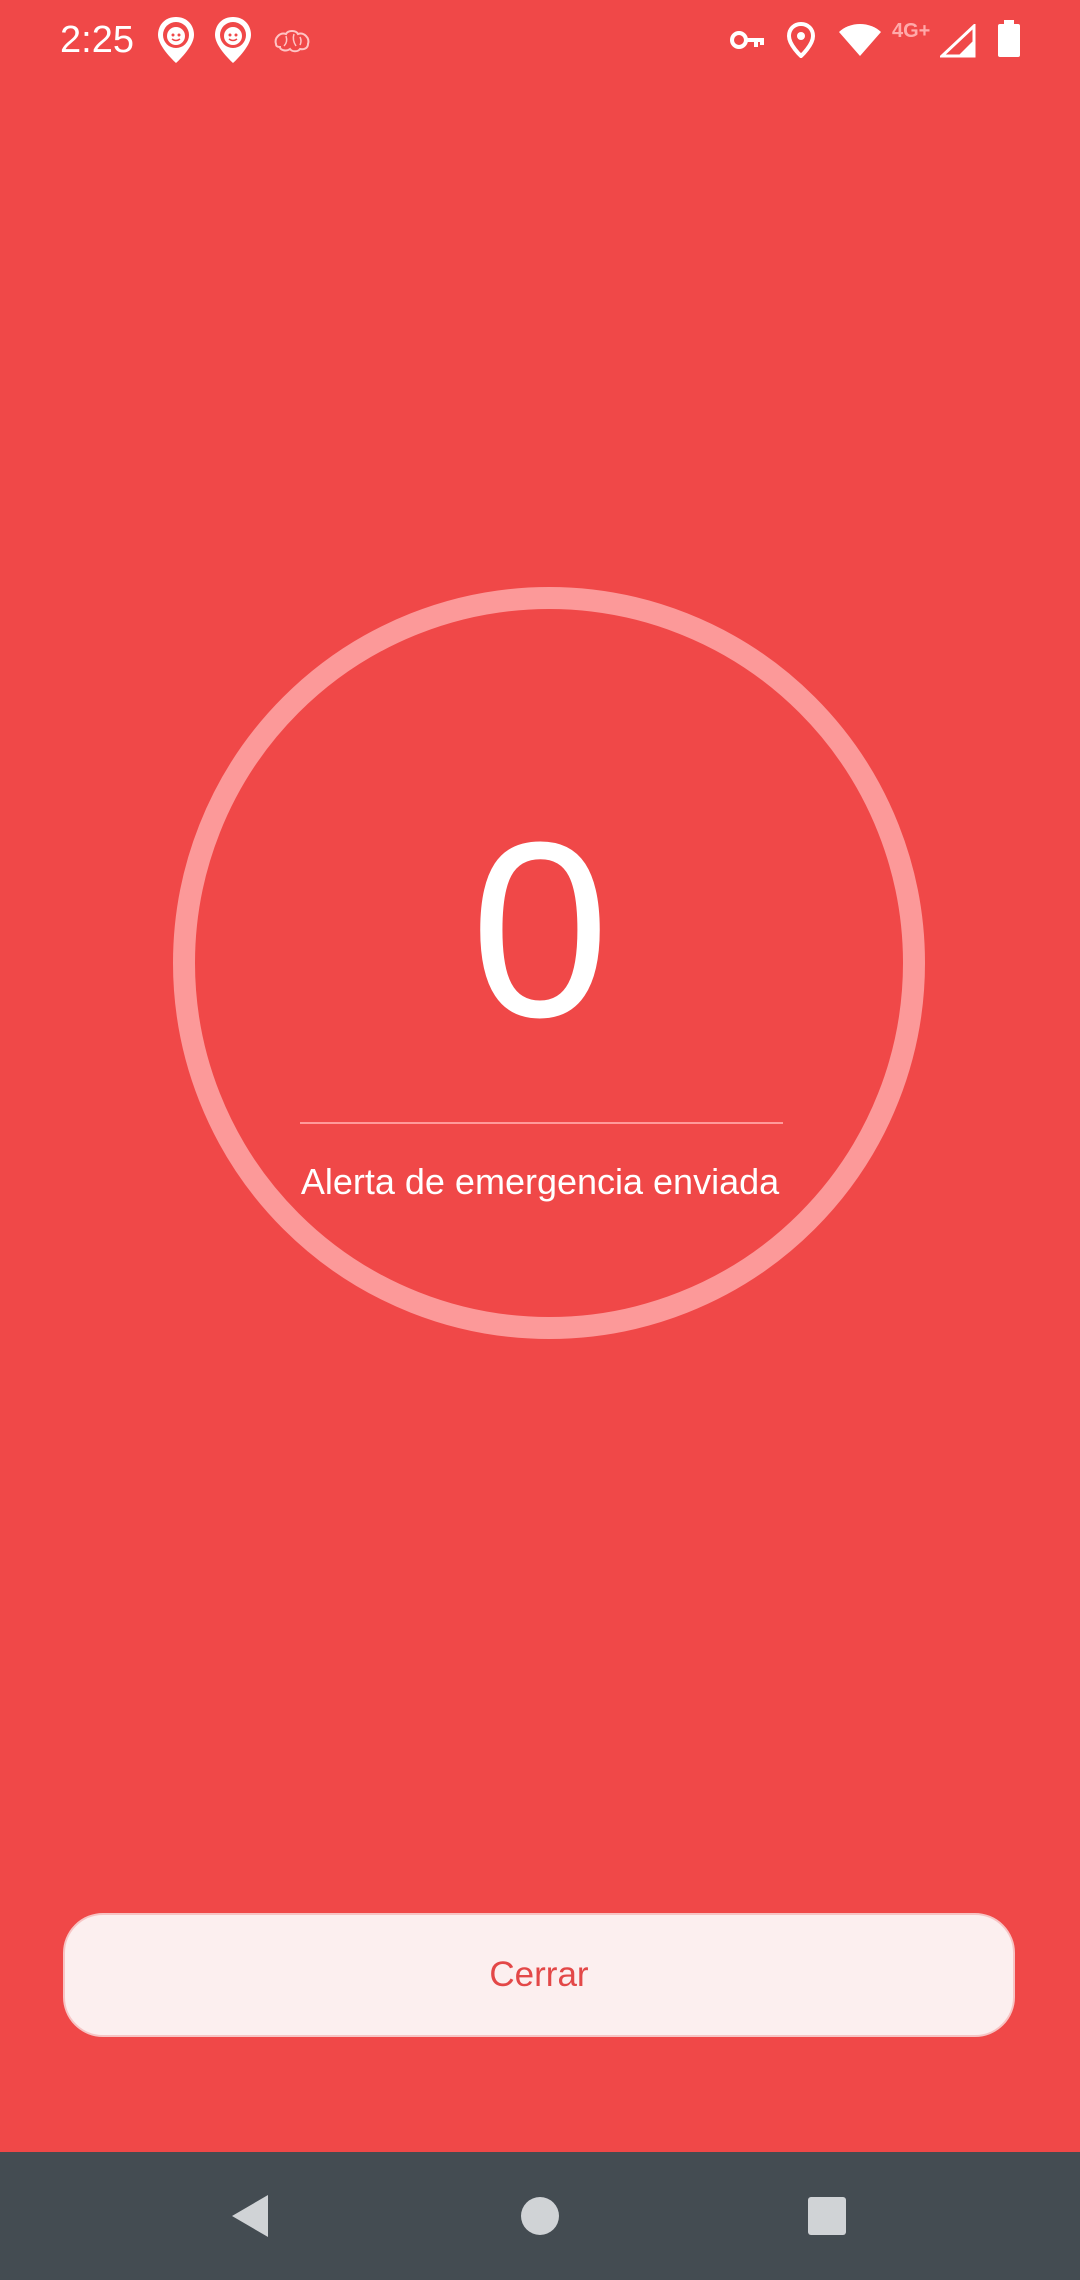  I want to click on wifi-icon, so click(860, 41).